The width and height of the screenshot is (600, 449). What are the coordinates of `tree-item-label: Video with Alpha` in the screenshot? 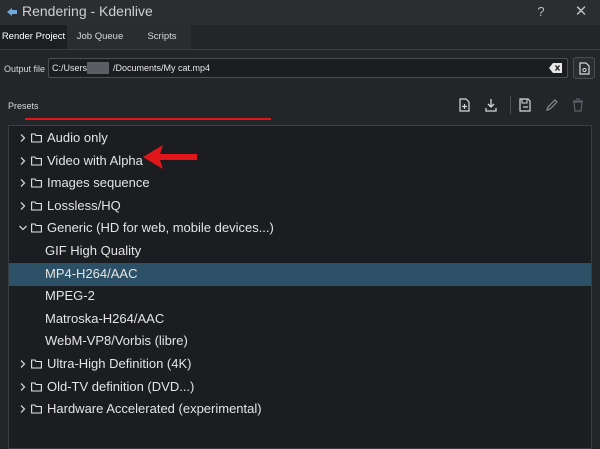 It's located at (95, 160).